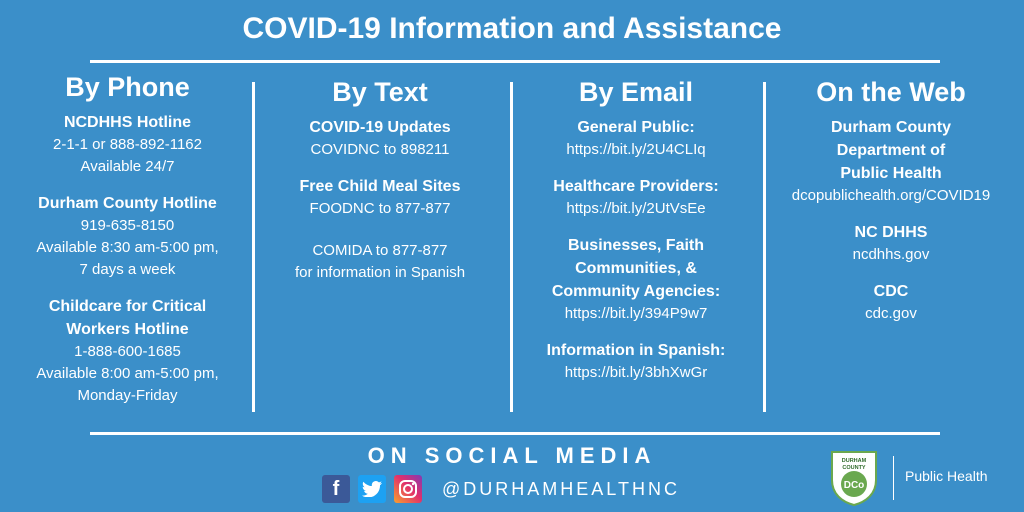  What do you see at coordinates (561, 489) in the screenshot?
I see `social-handle: @DURHAMHEALTHNC` at bounding box center [561, 489].